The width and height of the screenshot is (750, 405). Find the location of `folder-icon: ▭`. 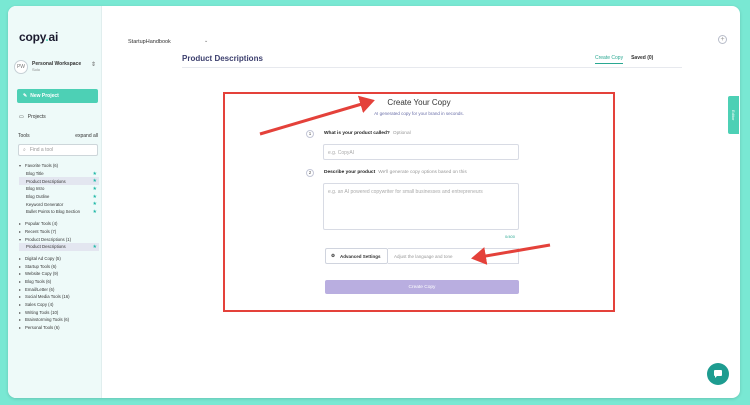

folder-icon: ▭ is located at coordinates (21, 117).